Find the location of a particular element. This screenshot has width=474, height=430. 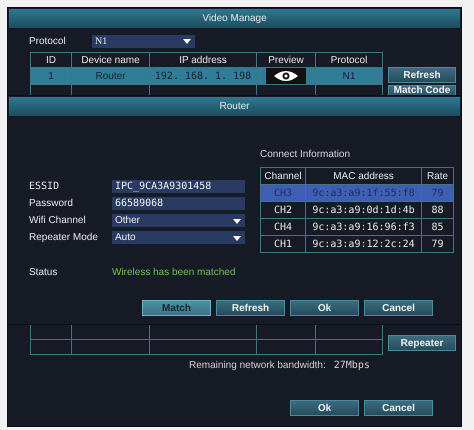

table-cell: 9c:a3:a9:12:2c:24 is located at coordinates (364, 244).